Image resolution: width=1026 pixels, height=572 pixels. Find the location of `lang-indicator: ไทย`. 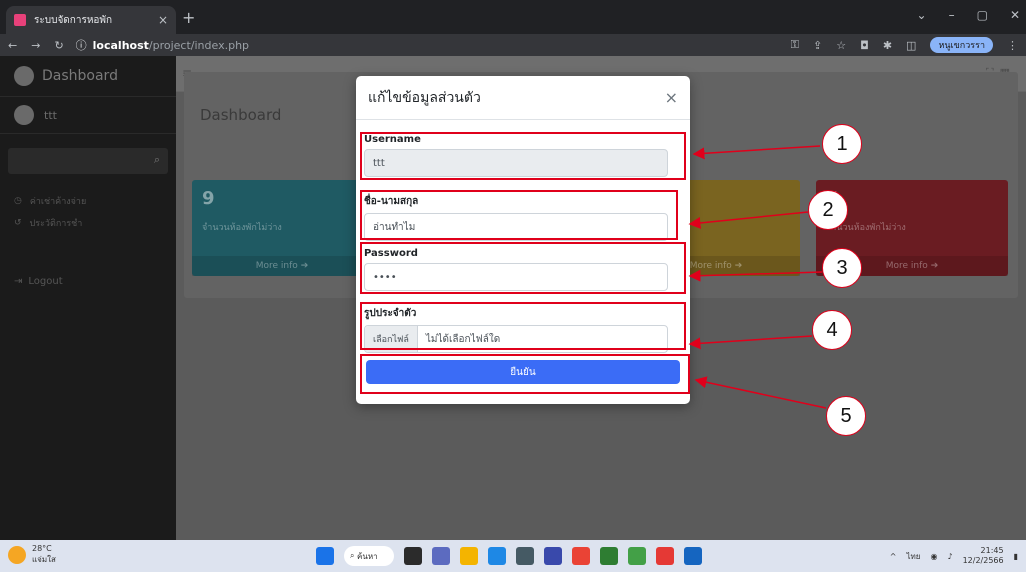

lang-indicator: ไทย is located at coordinates (913, 556).